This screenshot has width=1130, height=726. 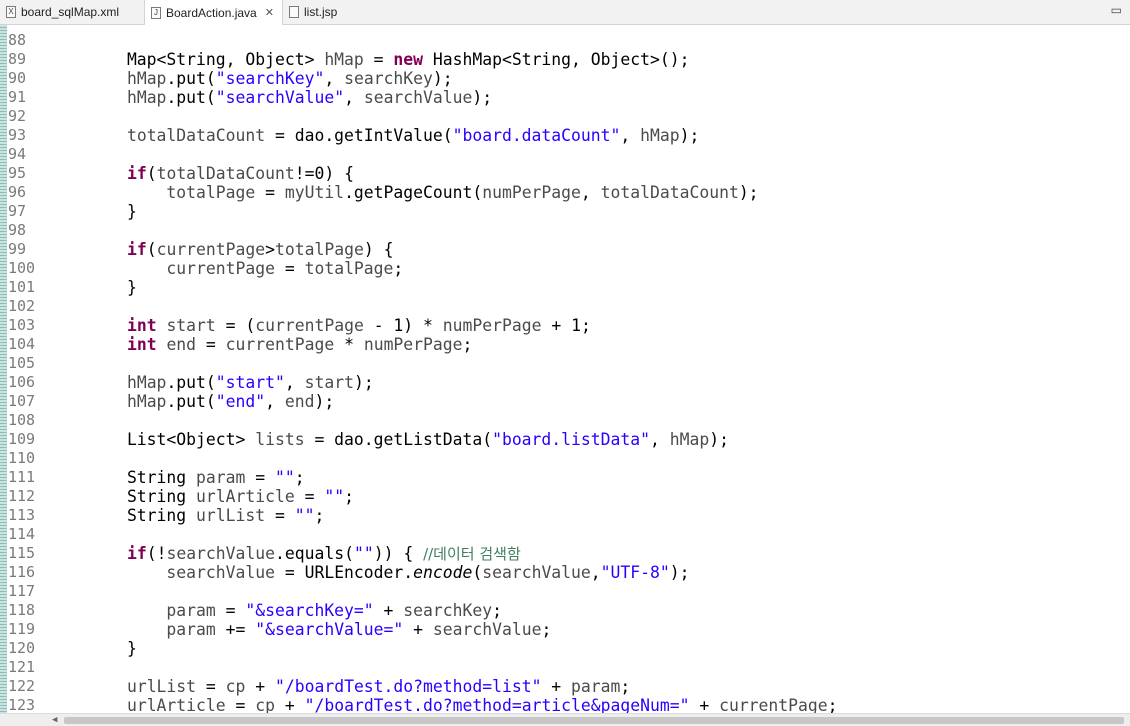 I want to click on line-number: 118, so click(x=22, y=610).